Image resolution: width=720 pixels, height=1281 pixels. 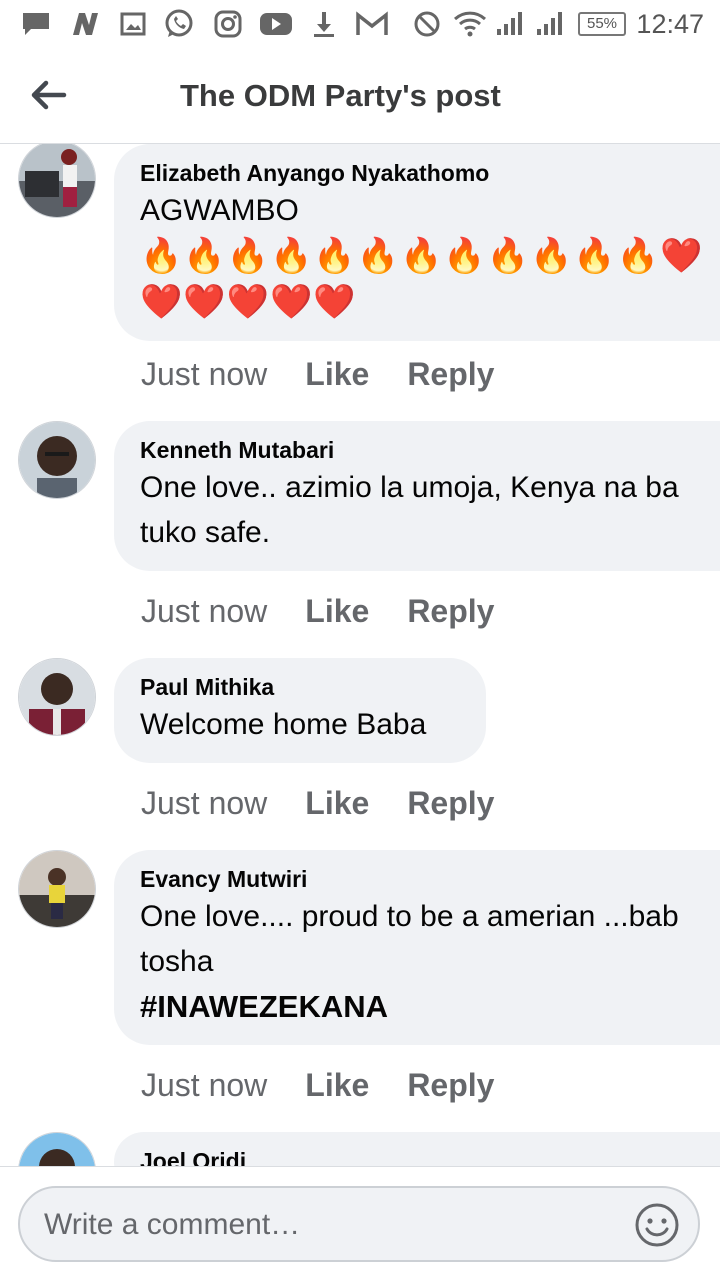 What do you see at coordinates (47, 95) in the screenshot?
I see `back-arrow-icon` at bounding box center [47, 95].